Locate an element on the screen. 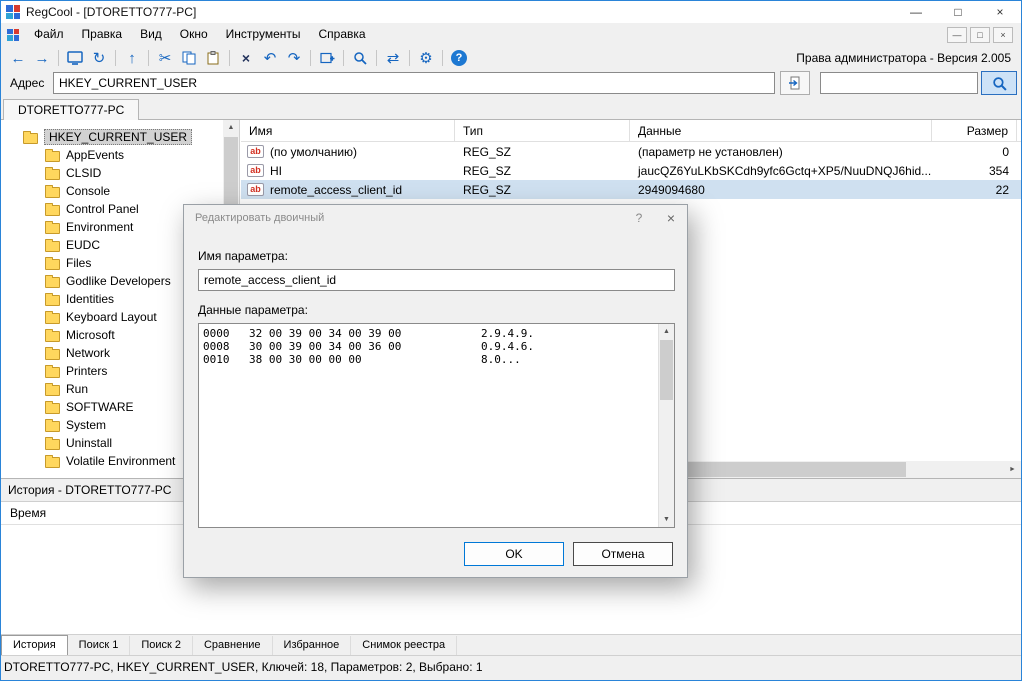 This screenshot has width=1022, height=681. tab-history: История is located at coordinates (34, 645).